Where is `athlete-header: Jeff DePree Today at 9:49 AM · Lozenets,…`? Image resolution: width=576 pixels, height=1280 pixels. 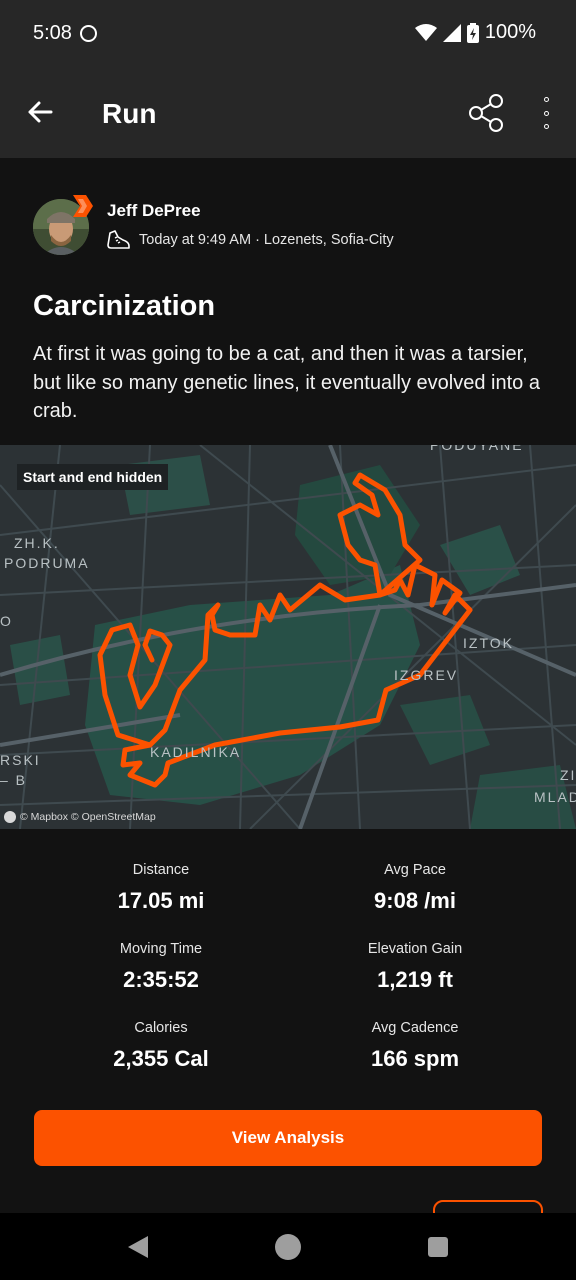 athlete-header: Jeff DePree Today at 9:49 AM · Lozenets,… is located at coordinates (293, 225).